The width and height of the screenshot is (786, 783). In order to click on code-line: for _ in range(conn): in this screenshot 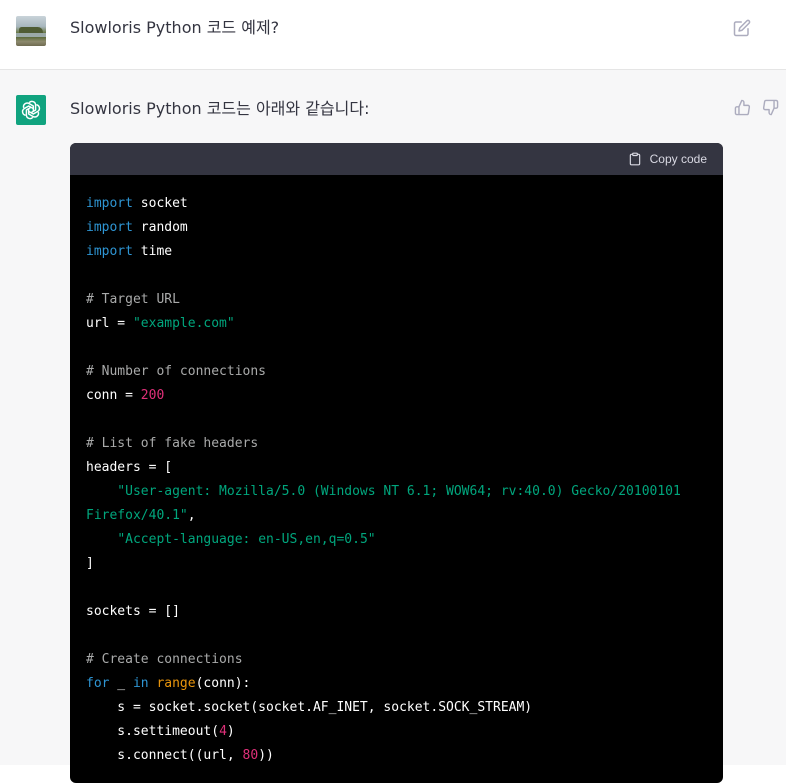, I will do `click(168, 683)`.